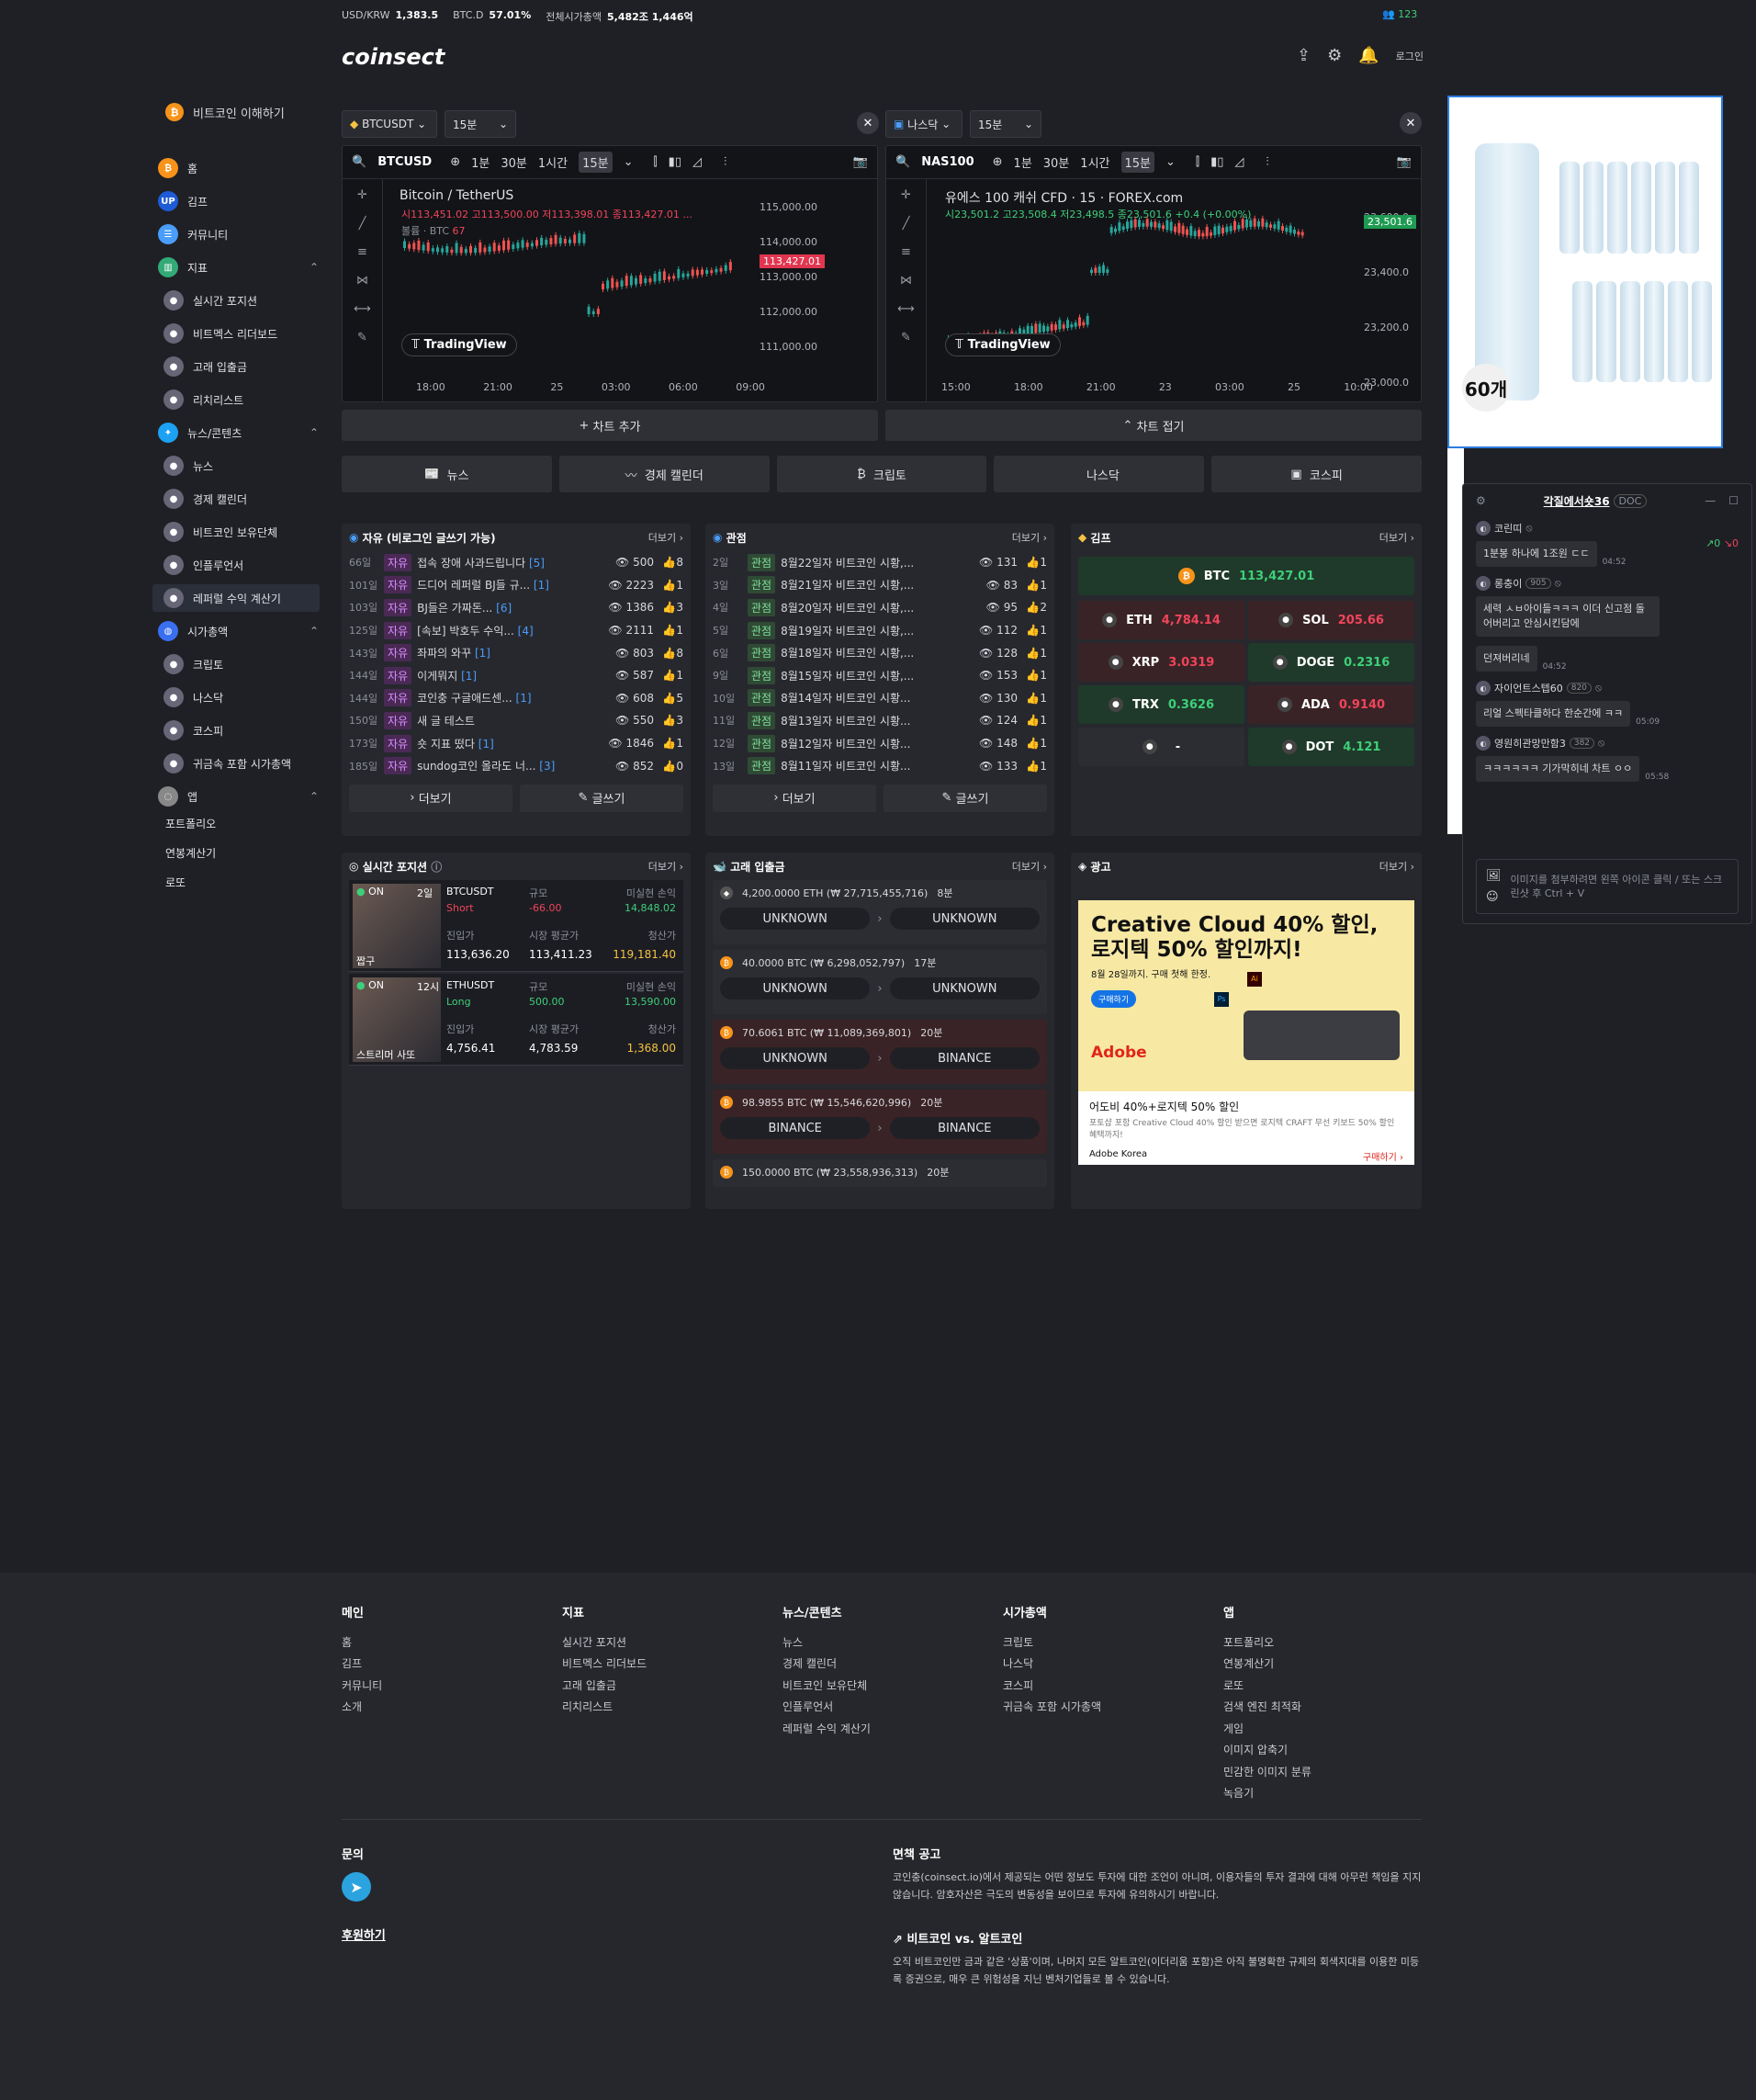 The image size is (1756, 2100). What do you see at coordinates (1029, 866) in the screenshot?
I see `whale-more: 더보기 ›` at bounding box center [1029, 866].